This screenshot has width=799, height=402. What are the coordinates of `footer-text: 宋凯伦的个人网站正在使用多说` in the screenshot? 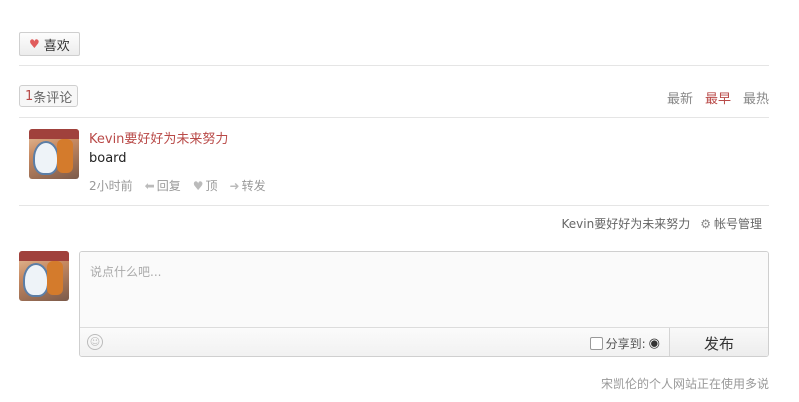 It's located at (685, 383).